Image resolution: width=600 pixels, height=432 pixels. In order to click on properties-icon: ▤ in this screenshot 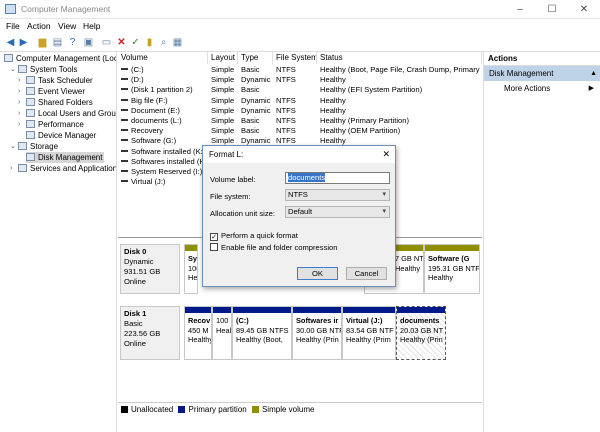, I will do `click(57, 42)`.